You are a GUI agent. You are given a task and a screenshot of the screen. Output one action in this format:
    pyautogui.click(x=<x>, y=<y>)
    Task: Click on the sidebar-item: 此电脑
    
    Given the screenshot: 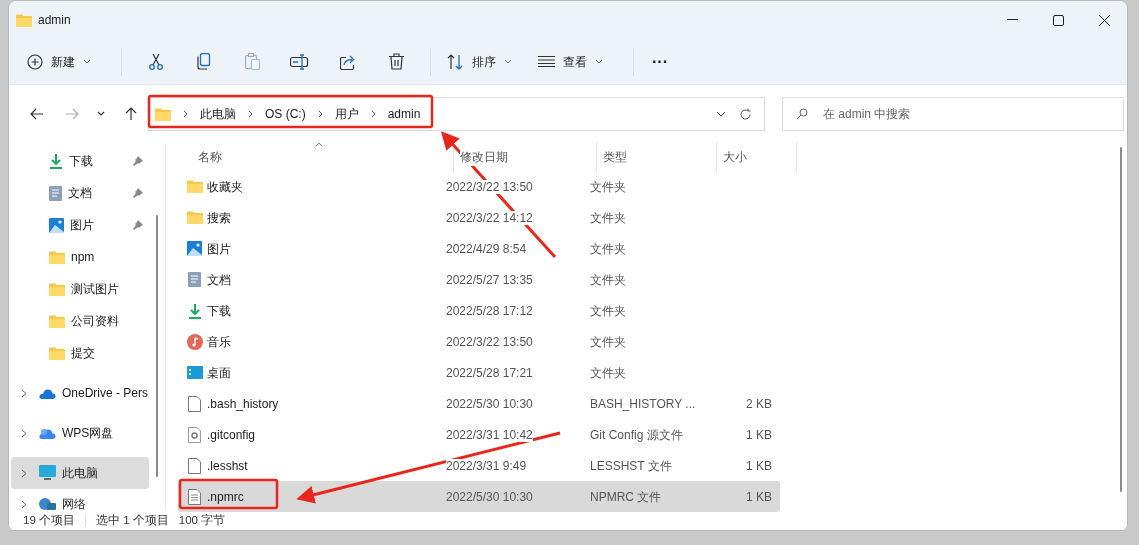 What is the action you would take?
    pyautogui.click(x=80, y=473)
    